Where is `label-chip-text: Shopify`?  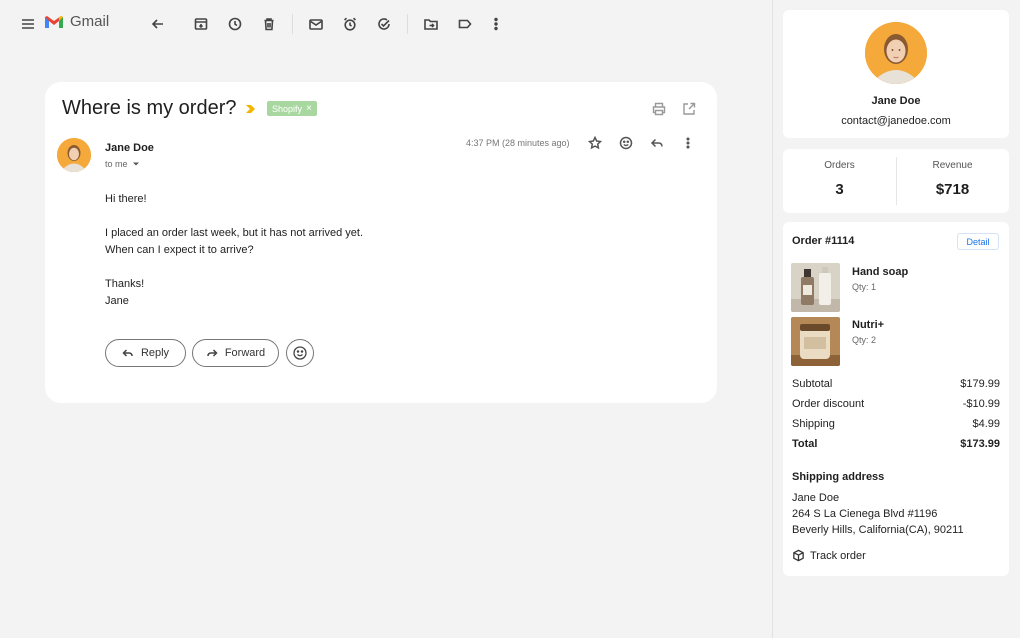 label-chip-text: Shopify is located at coordinates (287, 108).